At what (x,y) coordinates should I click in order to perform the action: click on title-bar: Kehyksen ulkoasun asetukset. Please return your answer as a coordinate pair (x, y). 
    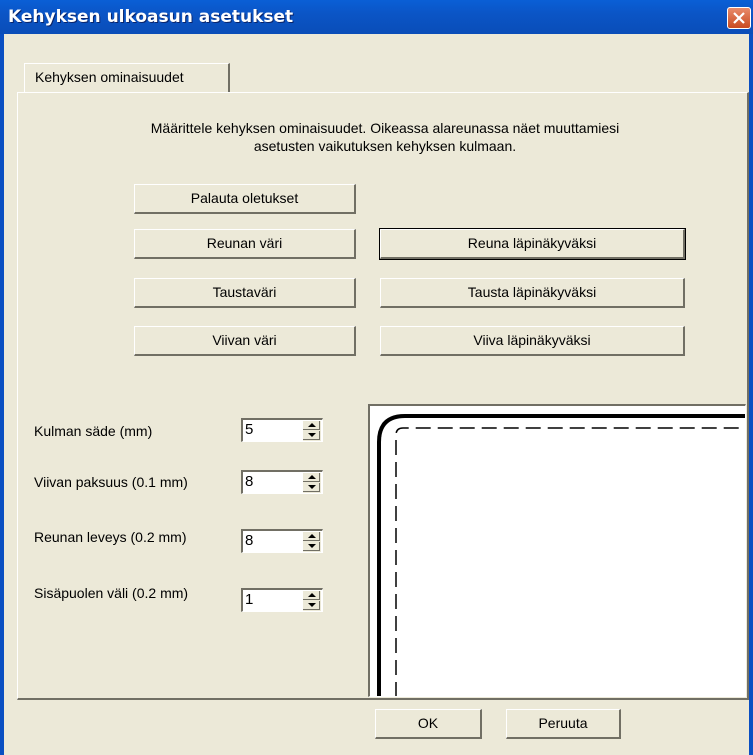
    Looking at the image, I should click on (376, 17).